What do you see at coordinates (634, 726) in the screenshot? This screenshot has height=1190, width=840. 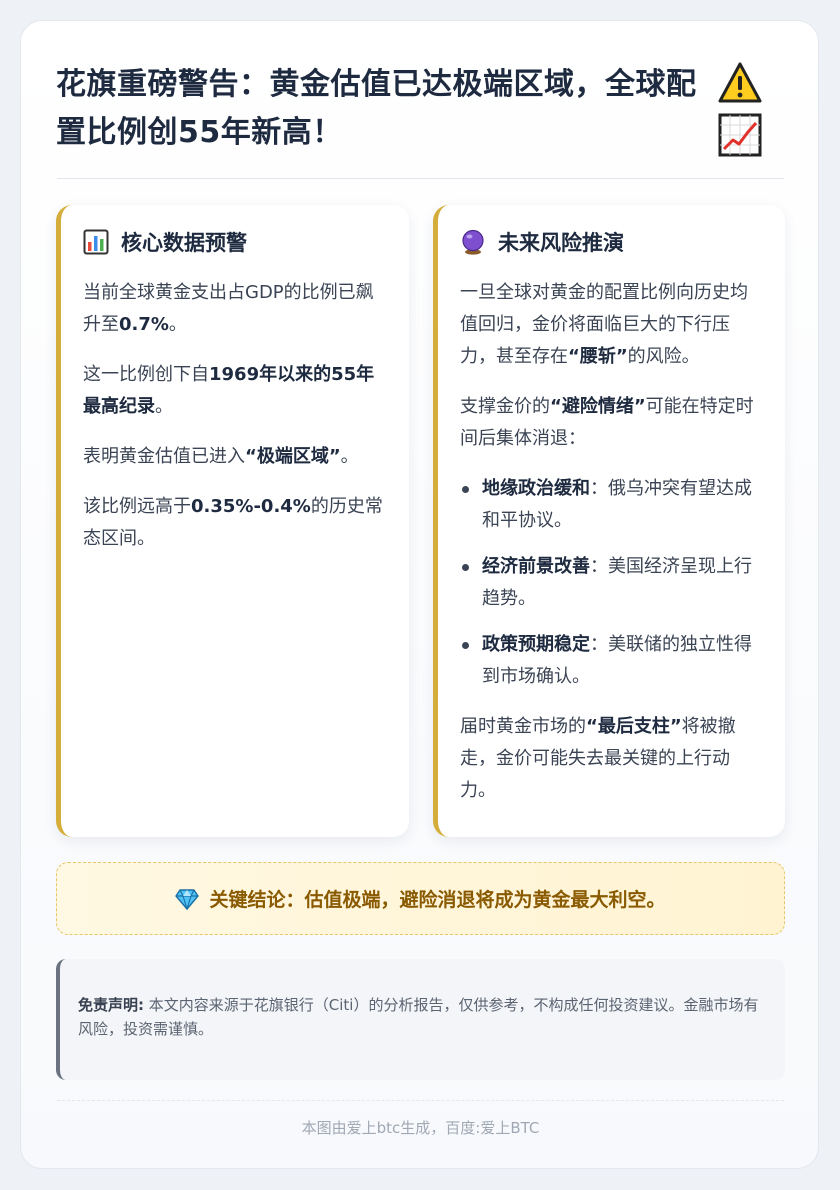 I see `highlight-text: “最后支柱”` at bounding box center [634, 726].